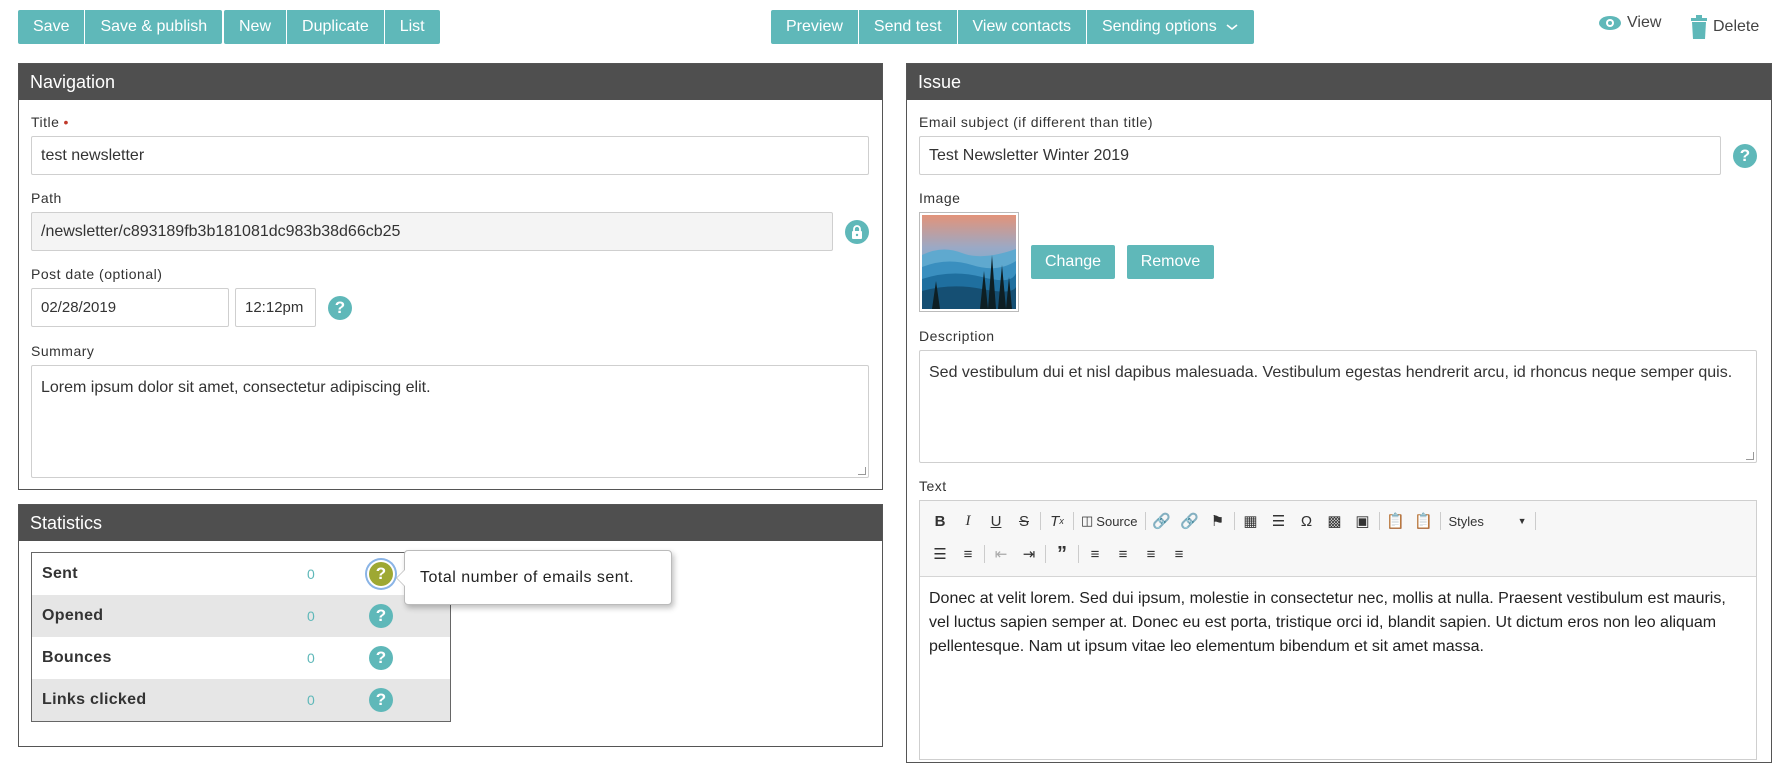 The height and width of the screenshot is (763, 1788). I want to click on delete-label: Delete, so click(1736, 26).